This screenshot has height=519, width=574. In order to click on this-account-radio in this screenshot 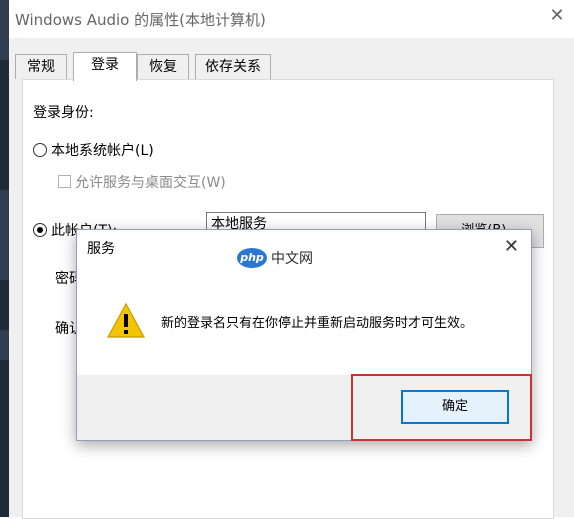, I will do `click(40, 230)`.